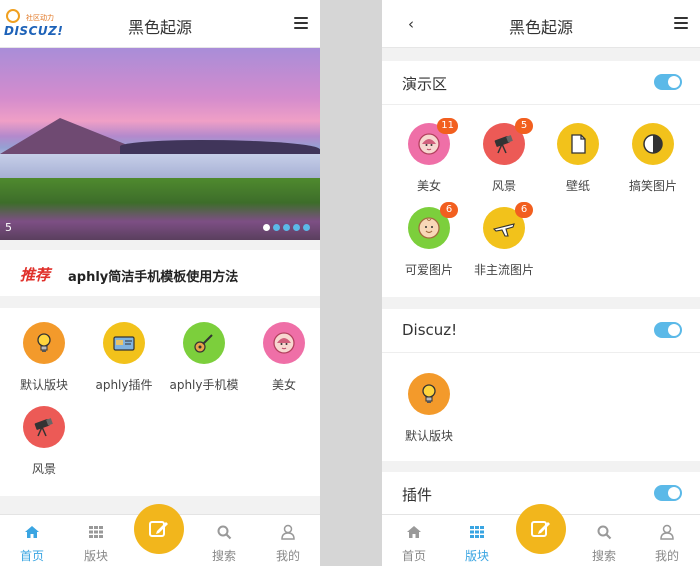  Describe the element at coordinates (124, 385) in the screenshot. I see `forum-label: aphly插件` at that location.